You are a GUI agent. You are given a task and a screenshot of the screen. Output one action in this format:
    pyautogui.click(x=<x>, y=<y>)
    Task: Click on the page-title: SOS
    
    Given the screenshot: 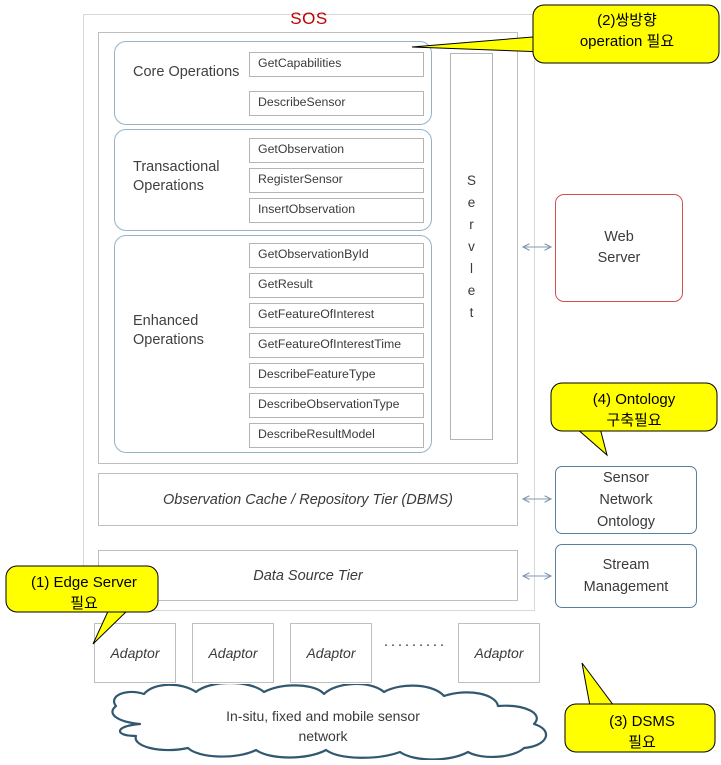 What is the action you would take?
    pyautogui.click(x=309, y=18)
    